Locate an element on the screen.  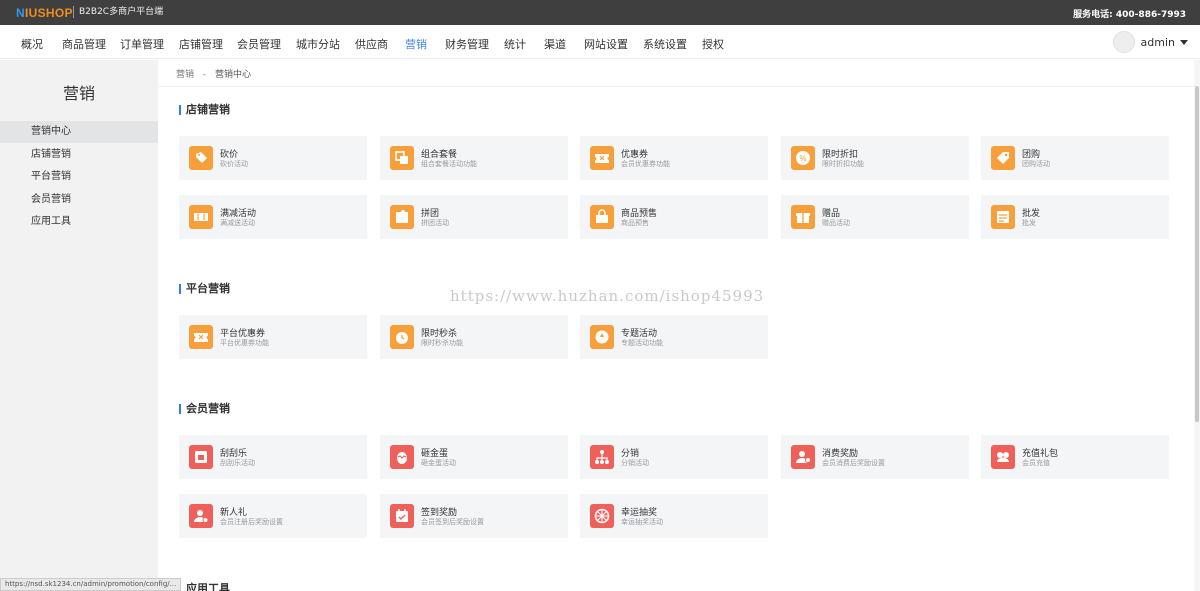
card-description: 拼团活动 is located at coordinates (435, 223).